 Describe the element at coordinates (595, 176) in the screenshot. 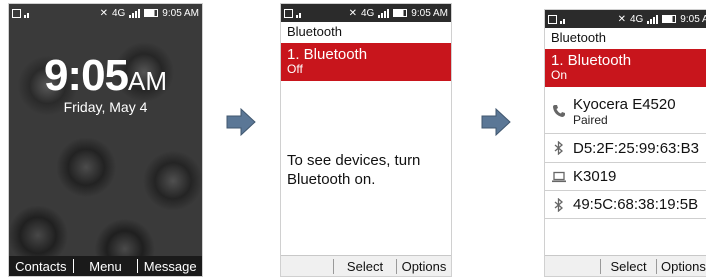

I see `device-name: K3019` at that location.